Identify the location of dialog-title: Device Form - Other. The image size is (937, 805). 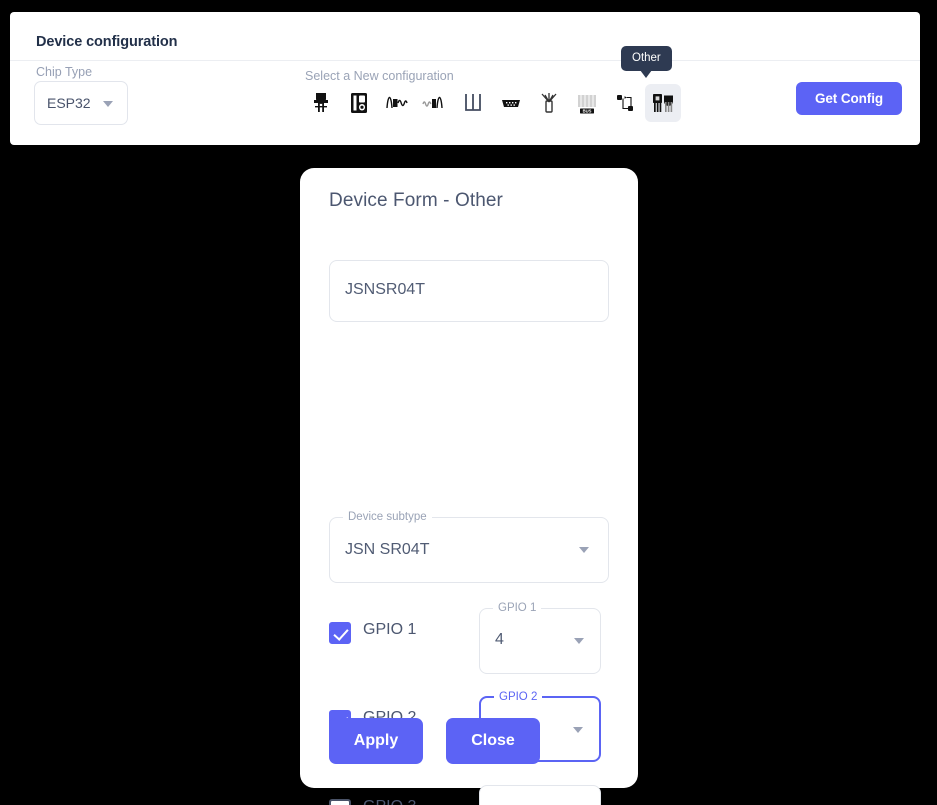
(416, 200).